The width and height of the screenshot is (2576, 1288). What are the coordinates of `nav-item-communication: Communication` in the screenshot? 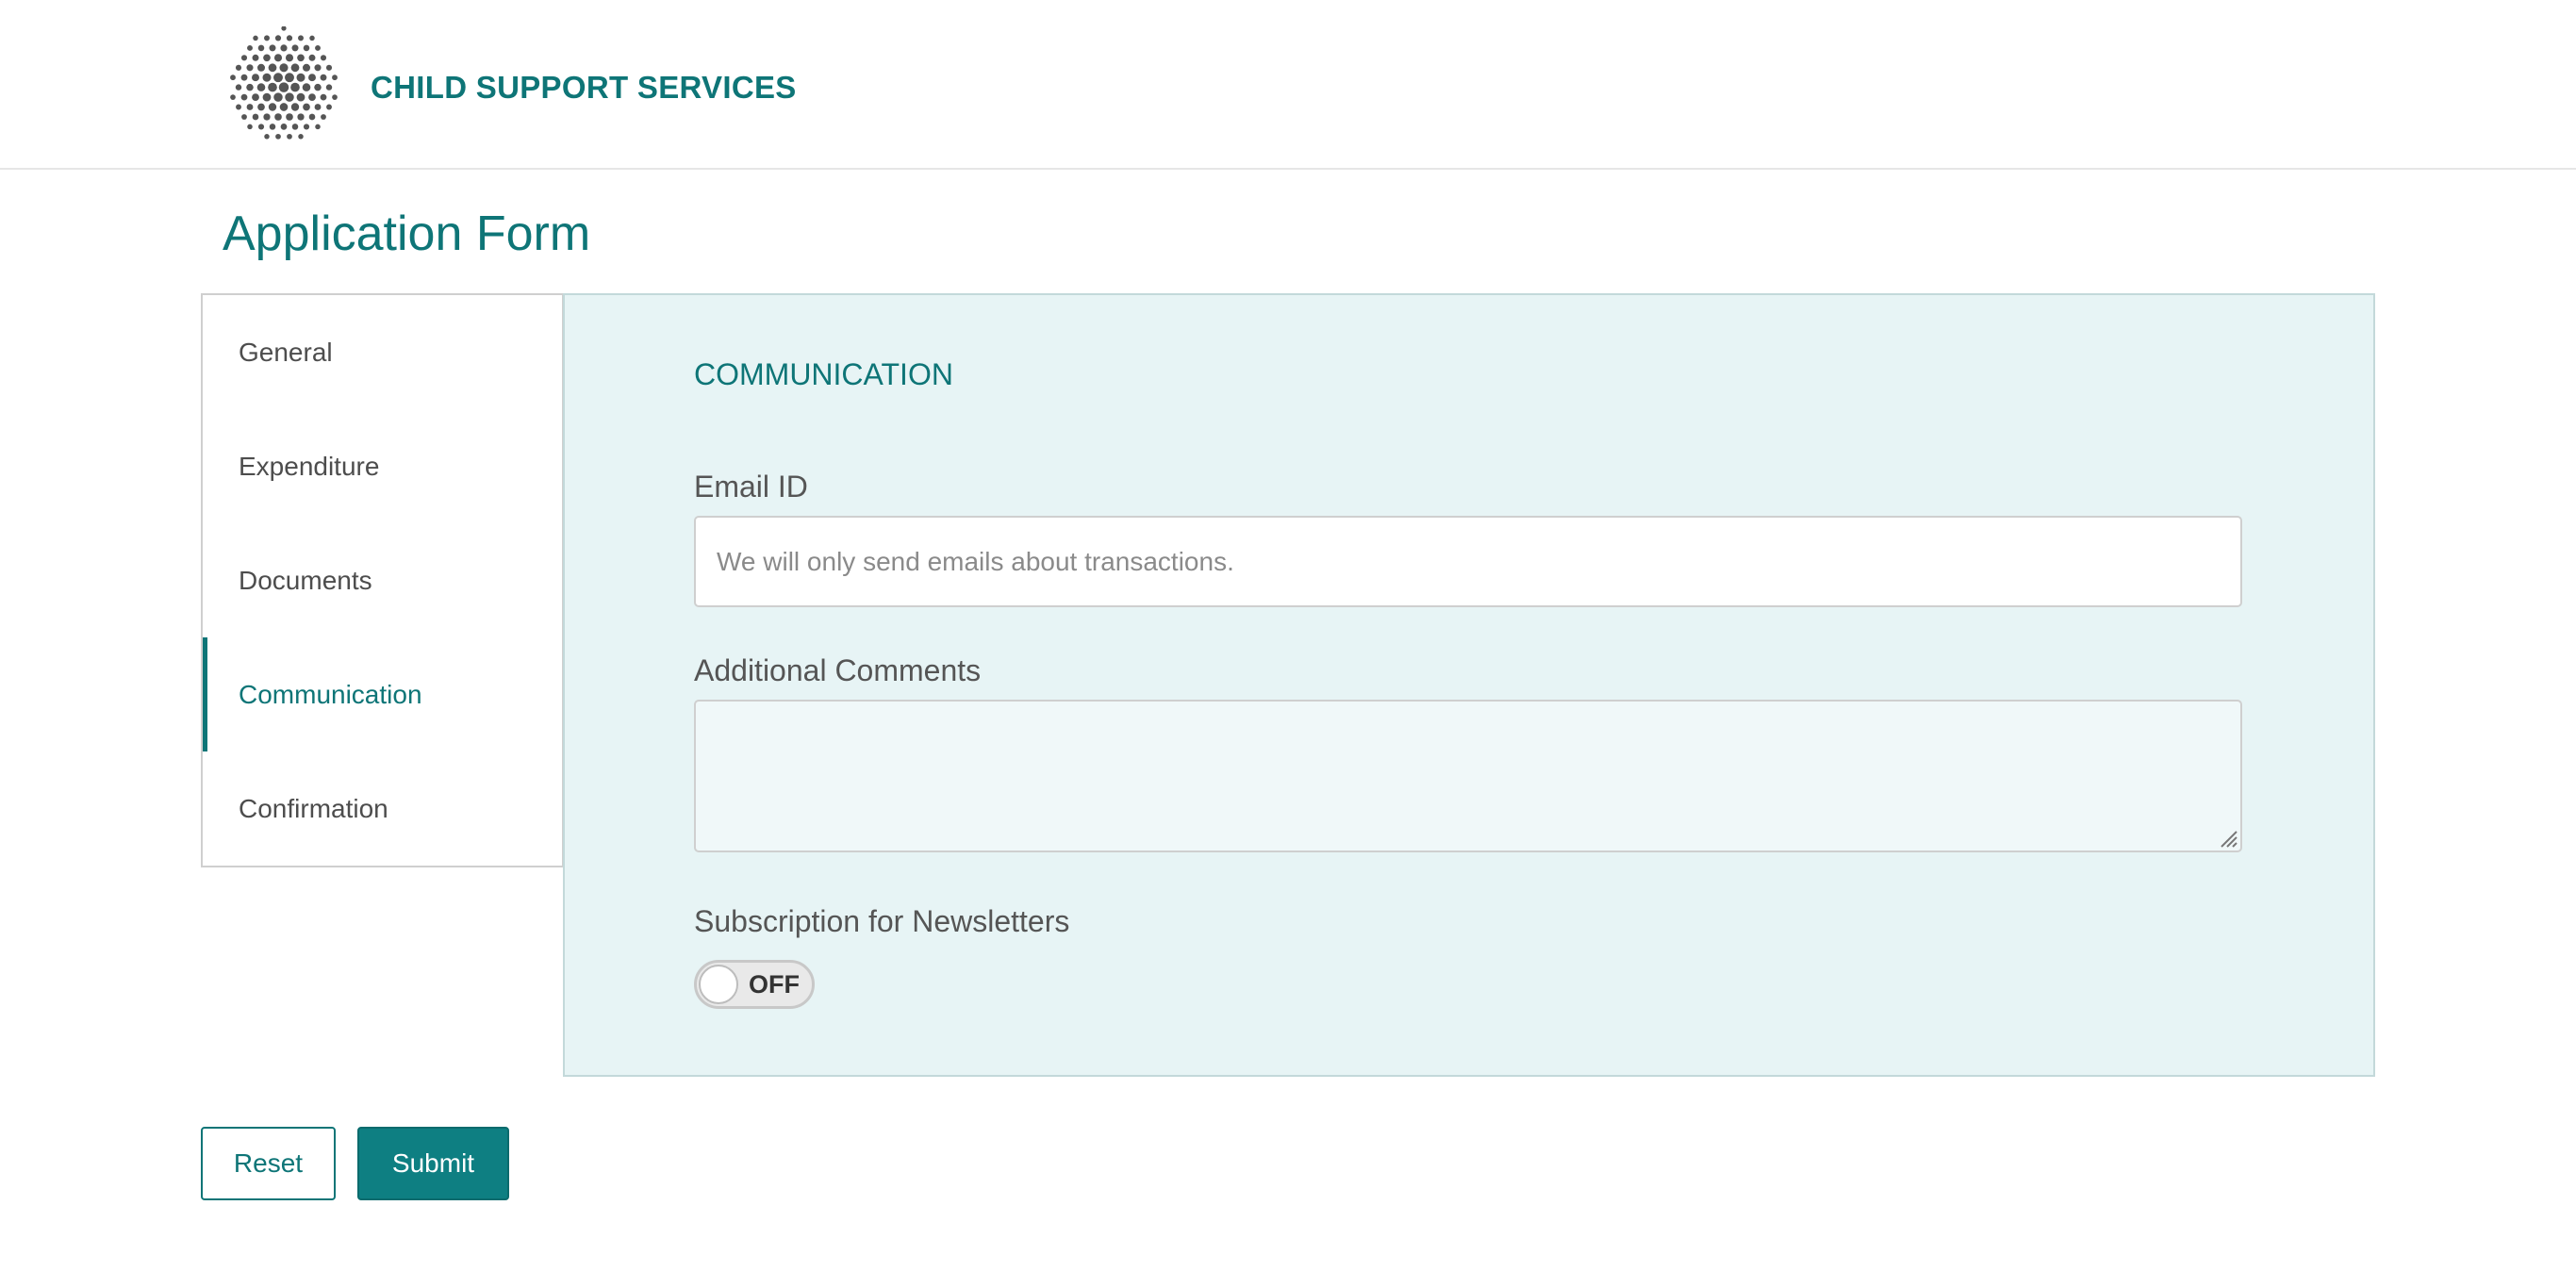 It's located at (382, 694).